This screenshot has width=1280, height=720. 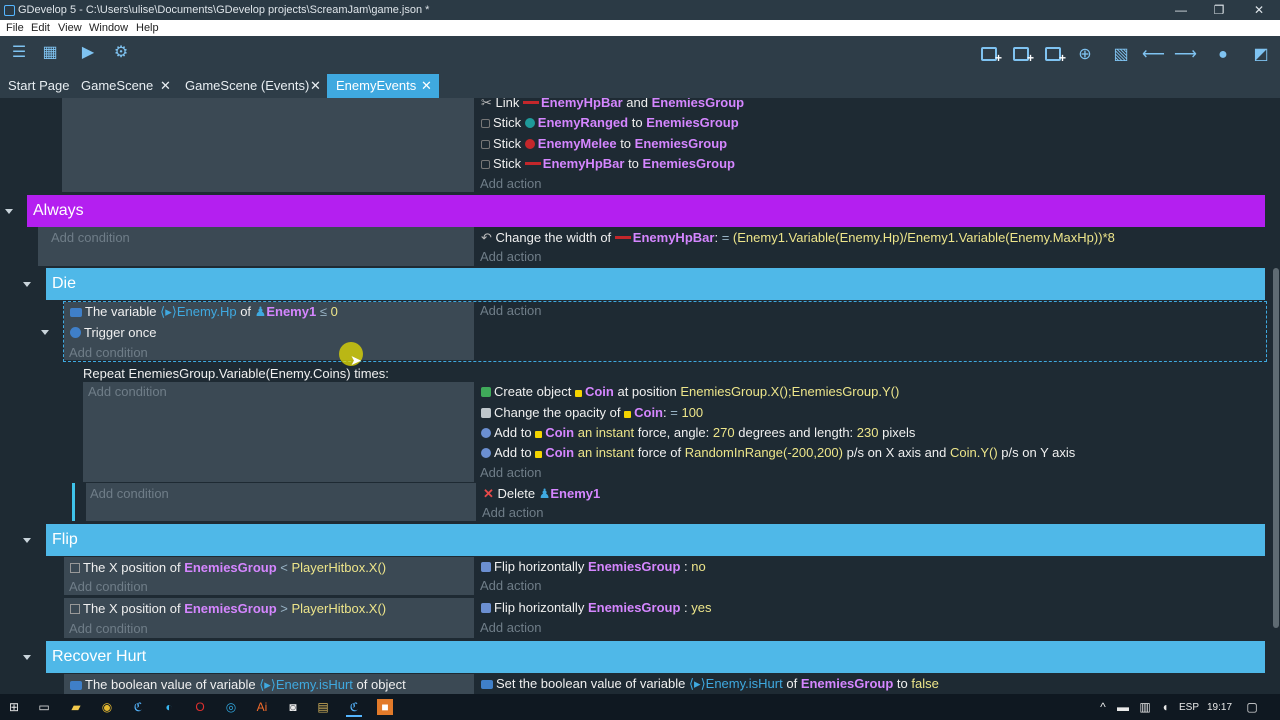 I want to click on opera-icon: O, so click(x=200, y=707).